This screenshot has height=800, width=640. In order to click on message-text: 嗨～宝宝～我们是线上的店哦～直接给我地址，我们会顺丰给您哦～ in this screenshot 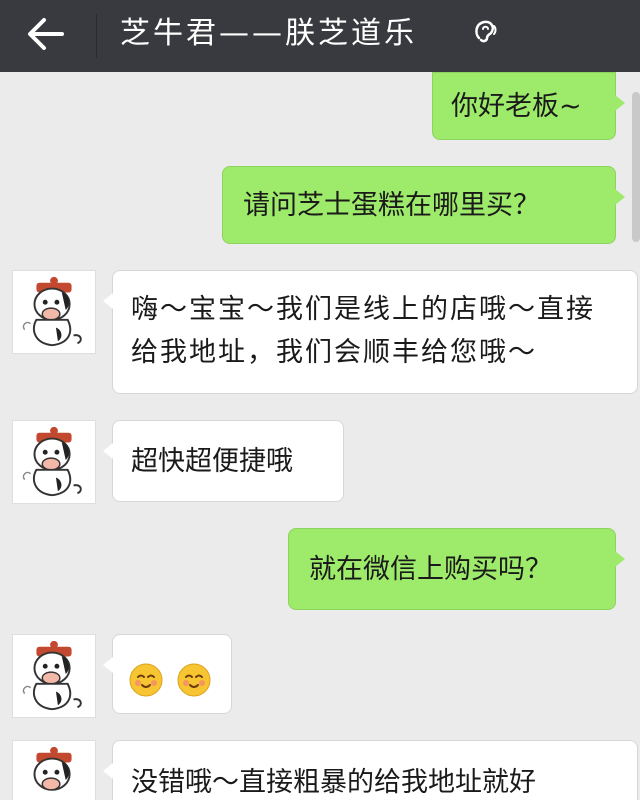, I will do `click(363, 331)`.